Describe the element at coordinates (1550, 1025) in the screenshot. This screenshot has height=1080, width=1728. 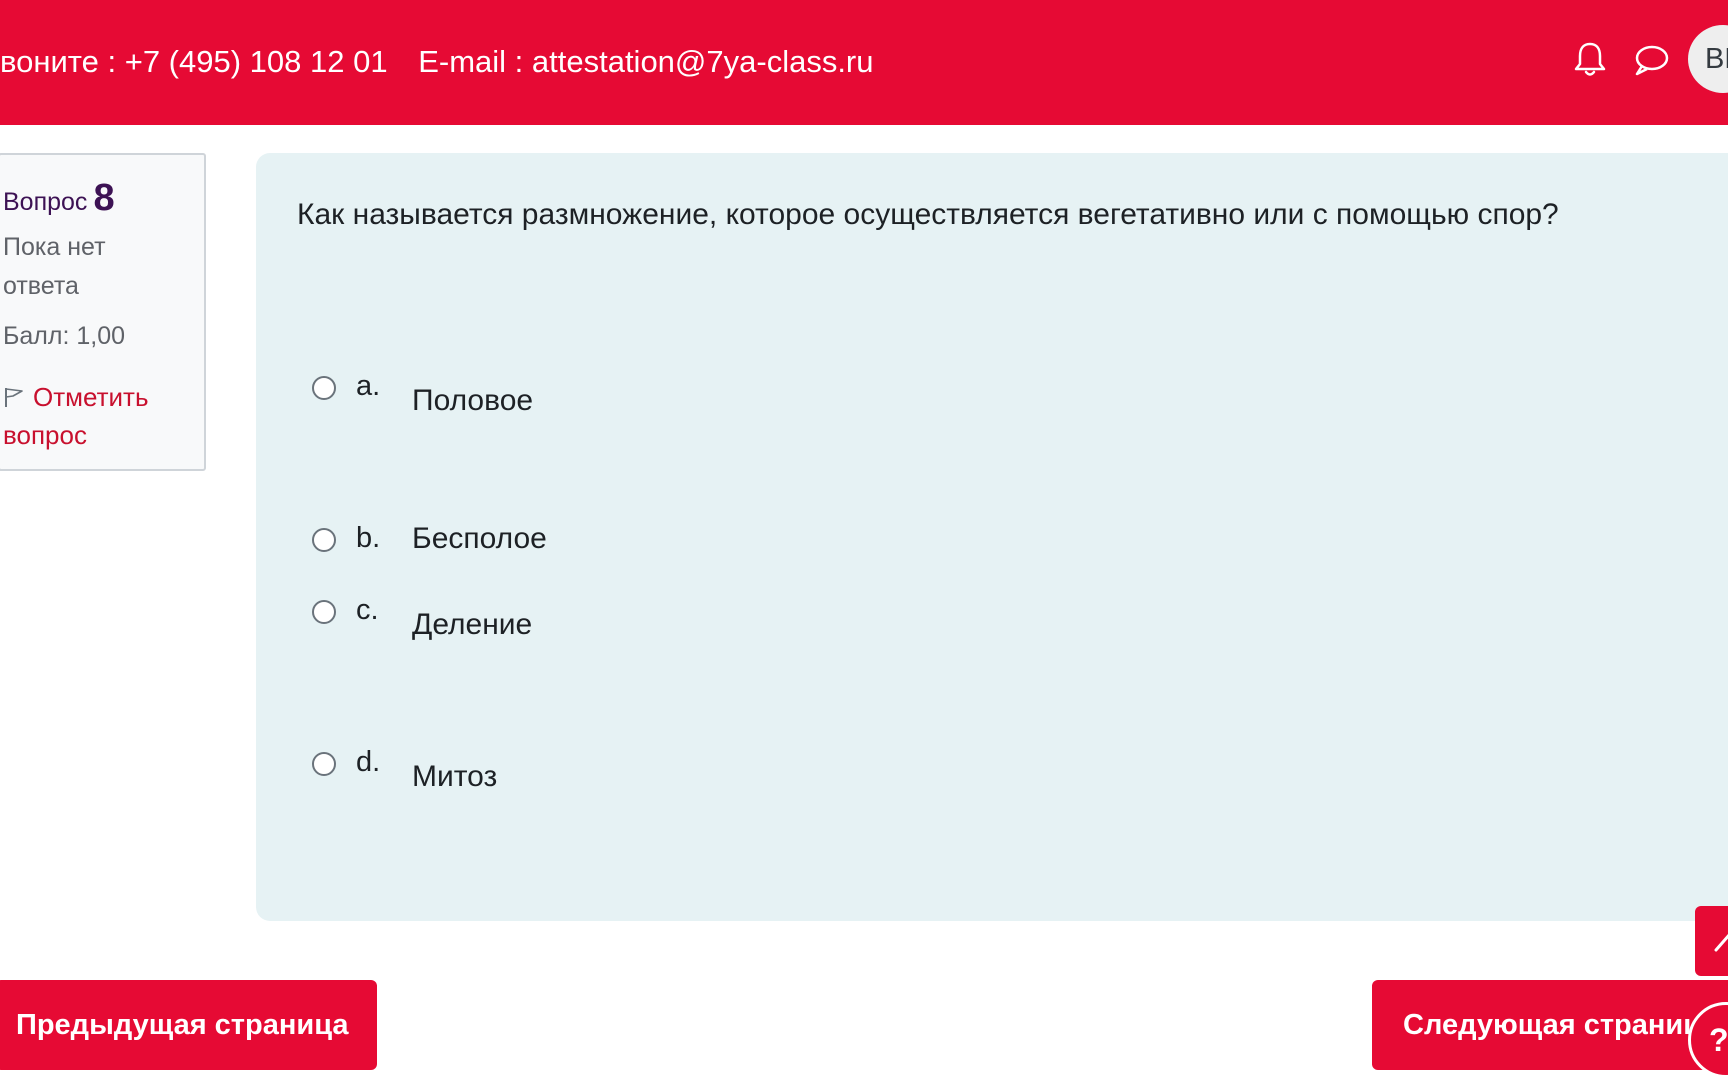
I see `next-page-button: Следующая страница` at that location.